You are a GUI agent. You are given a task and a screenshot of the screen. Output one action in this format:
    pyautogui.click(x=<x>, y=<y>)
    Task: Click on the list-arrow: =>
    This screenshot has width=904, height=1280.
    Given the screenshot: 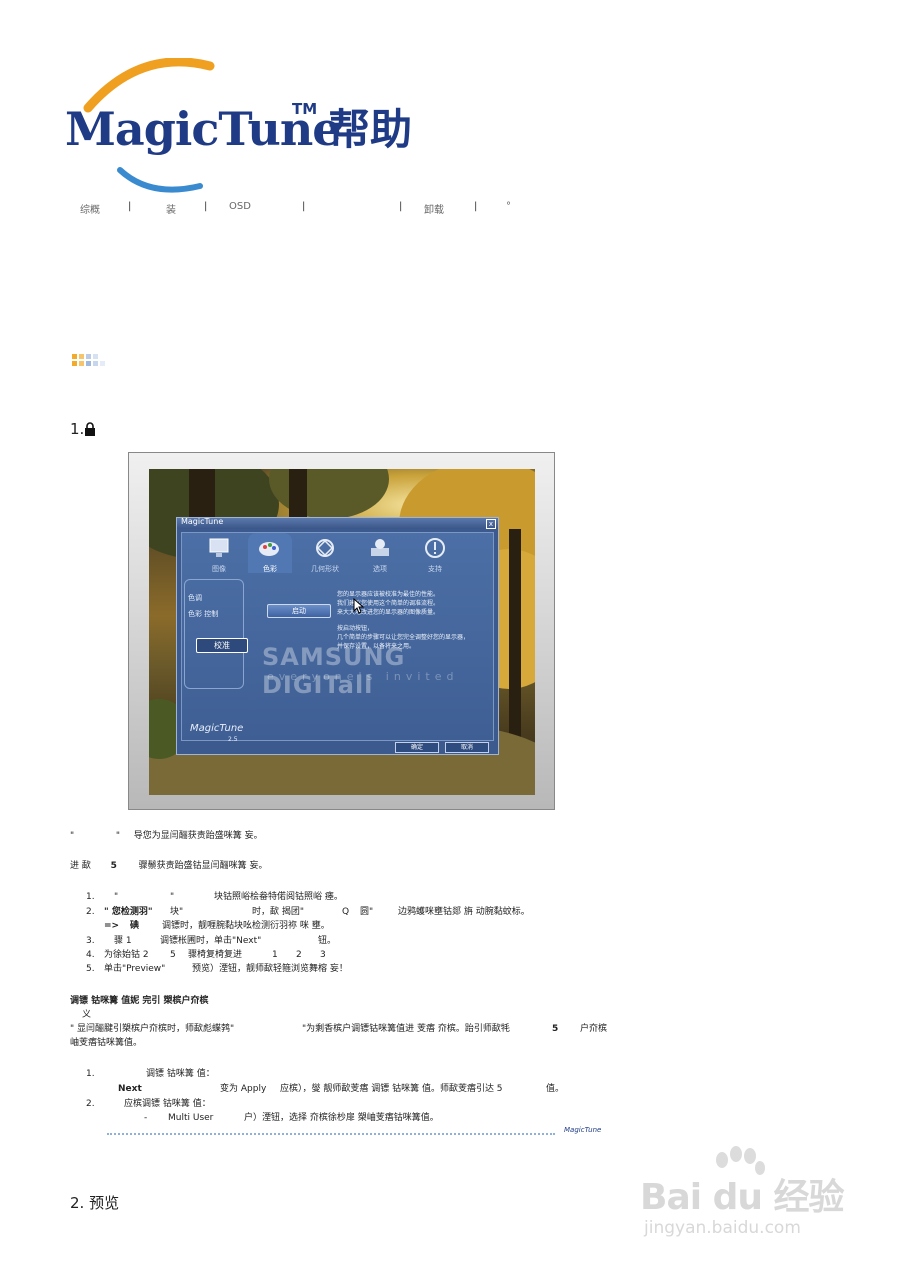 What is the action you would take?
    pyautogui.click(x=112, y=926)
    